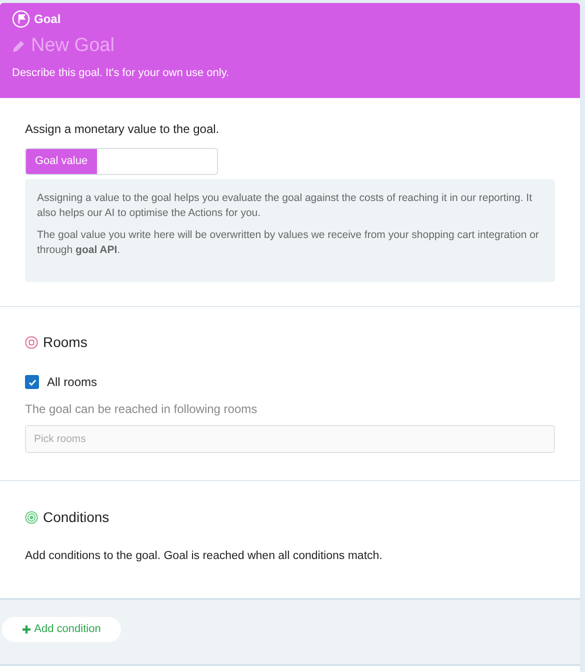  I want to click on rooms-picker: Pick rooms, so click(290, 439).